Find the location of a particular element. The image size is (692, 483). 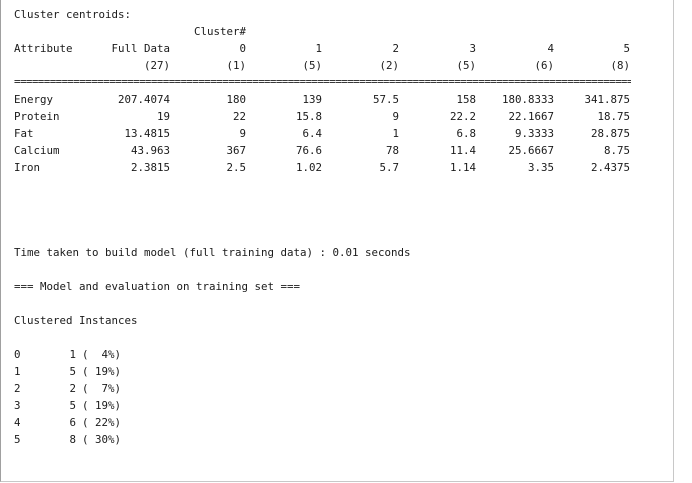

attribute-name: Protein is located at coordinates (37, 116).